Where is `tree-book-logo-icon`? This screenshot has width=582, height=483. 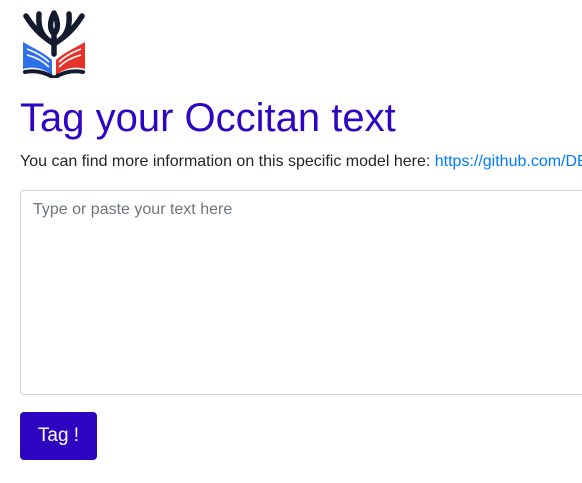
tree-book-logo-icon is located at coordinates (54, 44).